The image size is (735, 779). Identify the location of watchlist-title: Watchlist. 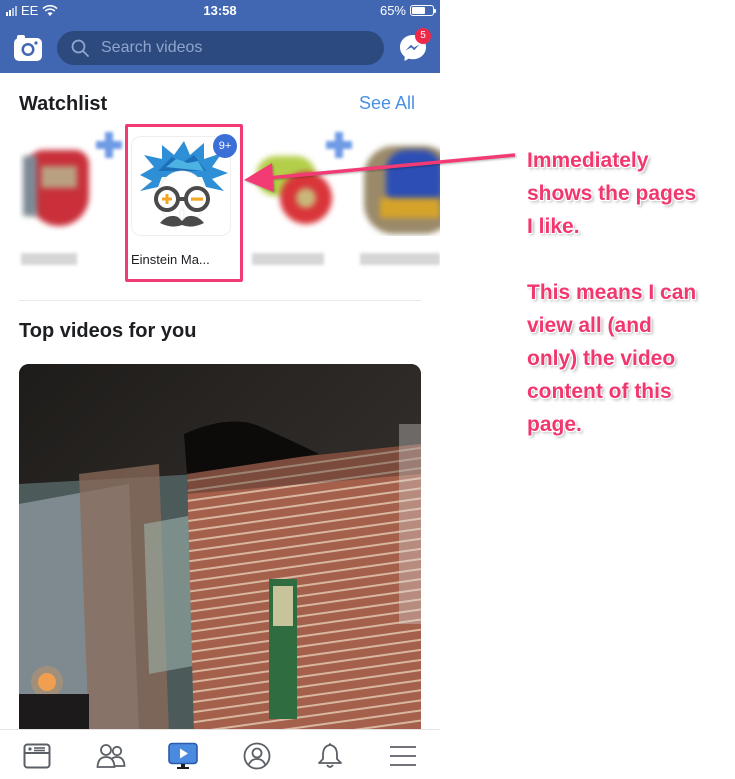
(63, 104).